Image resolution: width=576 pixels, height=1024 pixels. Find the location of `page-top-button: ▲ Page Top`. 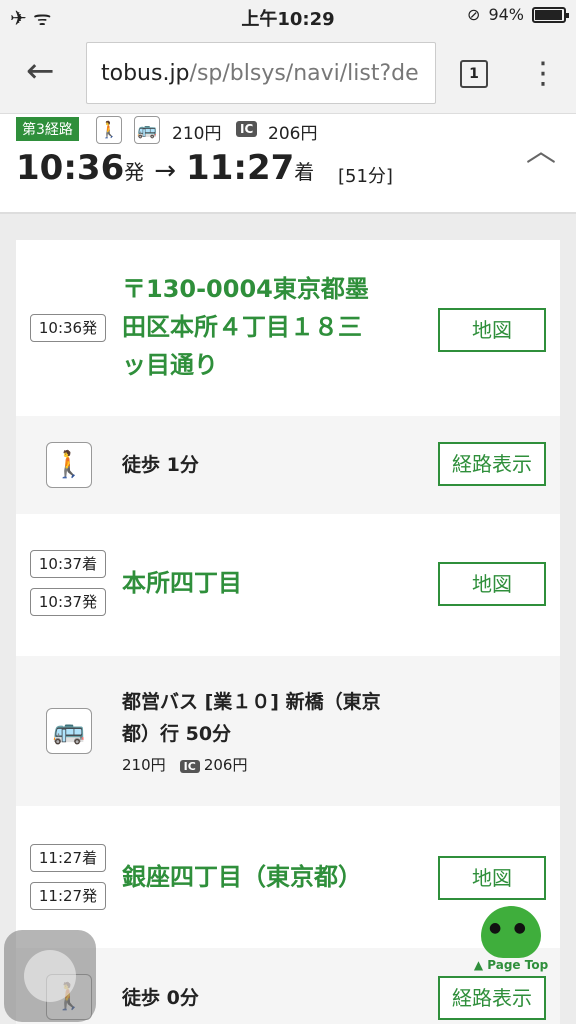

page-top-button: ▲ Page Top is located at coordinates (511, 947).